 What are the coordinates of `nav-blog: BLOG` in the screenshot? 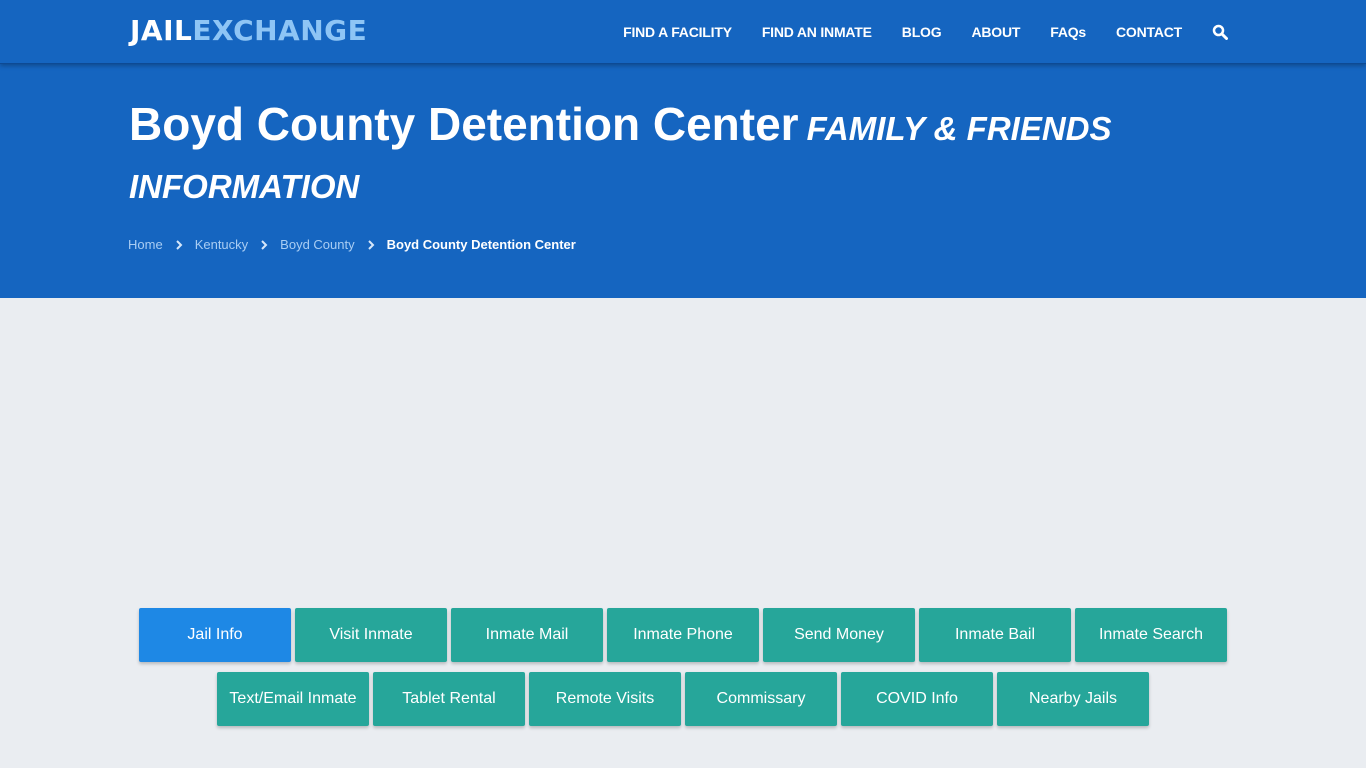 It's located at (922, 32).